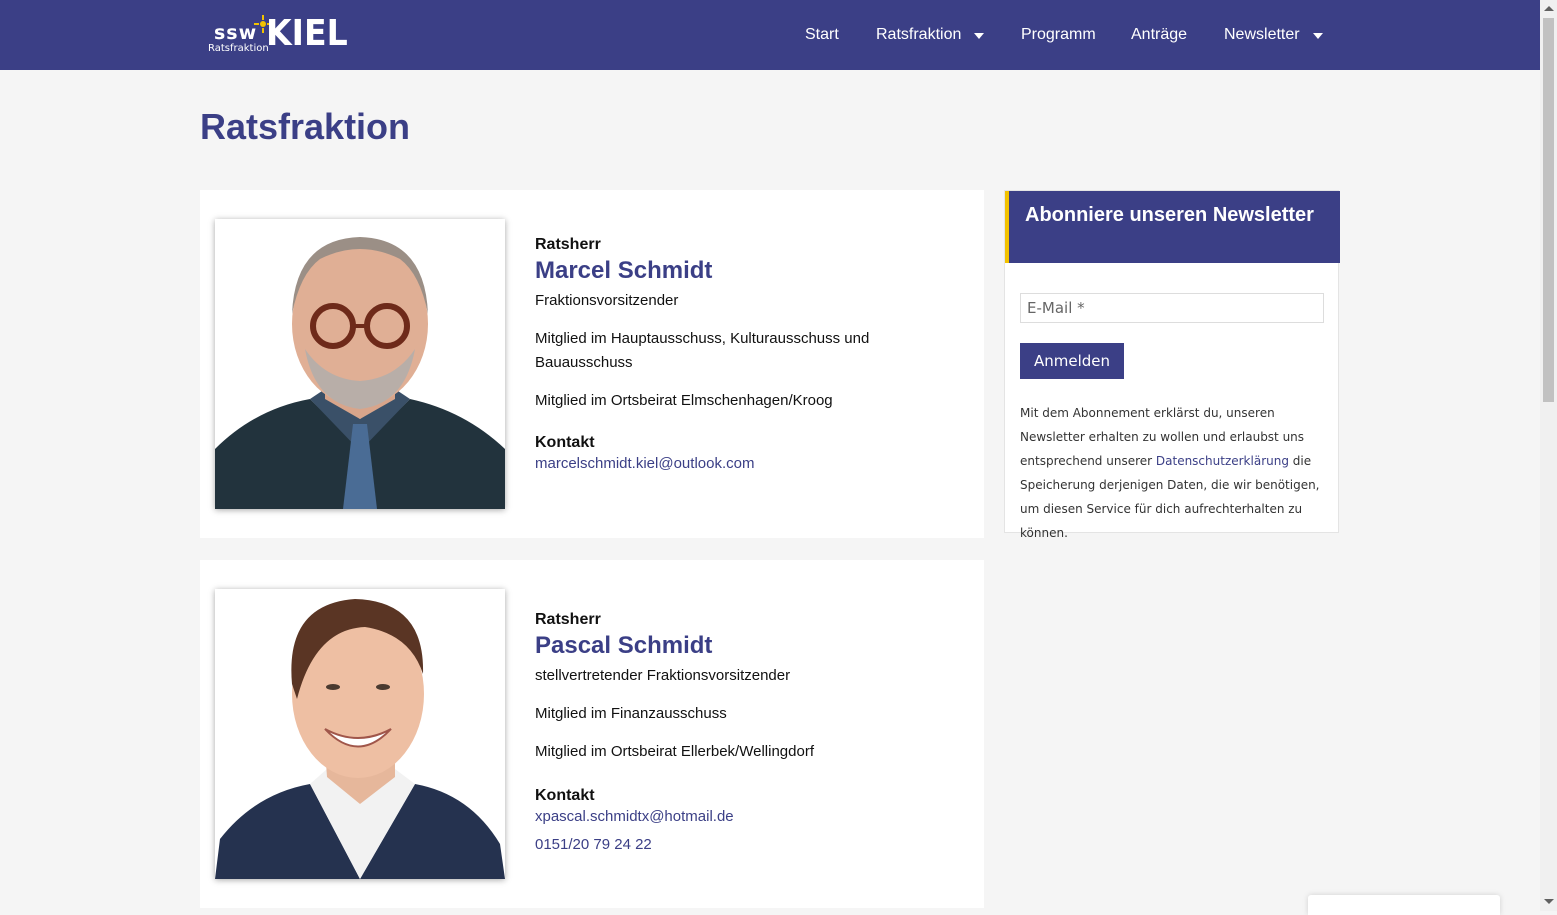 Image resolution: width=1557 pixels, height=915 pixels. Describe the element at coordinates (1262, 34) in the screenshot. I see `nav-newsletter-label: Newsletter` at that location.